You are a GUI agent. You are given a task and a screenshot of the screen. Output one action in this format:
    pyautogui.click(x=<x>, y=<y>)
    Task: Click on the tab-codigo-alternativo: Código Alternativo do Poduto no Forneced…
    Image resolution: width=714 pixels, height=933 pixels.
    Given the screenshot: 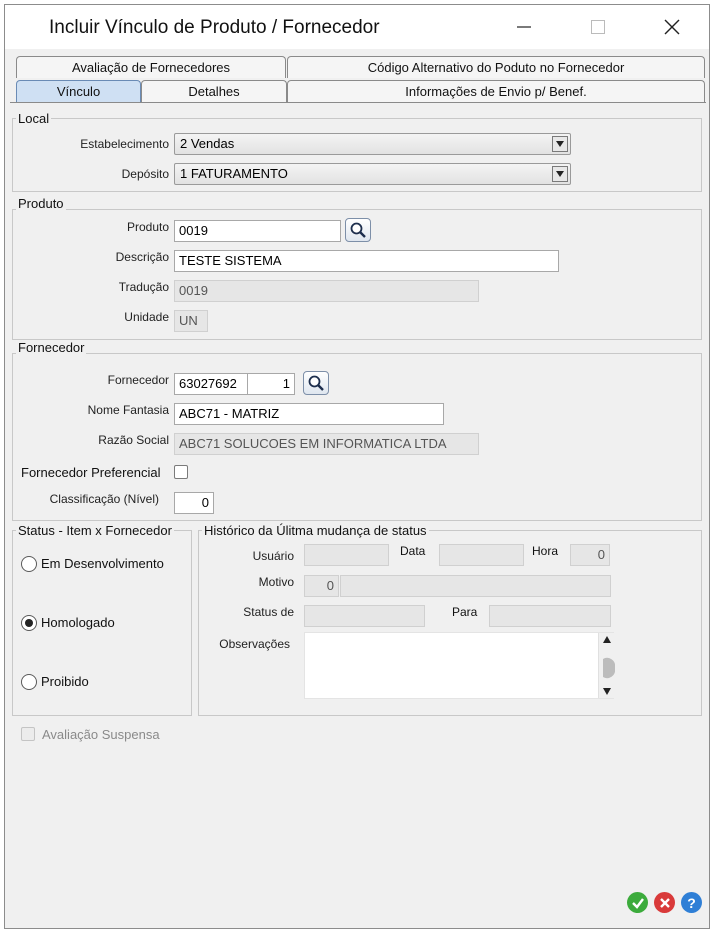 What is the action you would take?
    pyautogui.click(x=496, y=67)
    